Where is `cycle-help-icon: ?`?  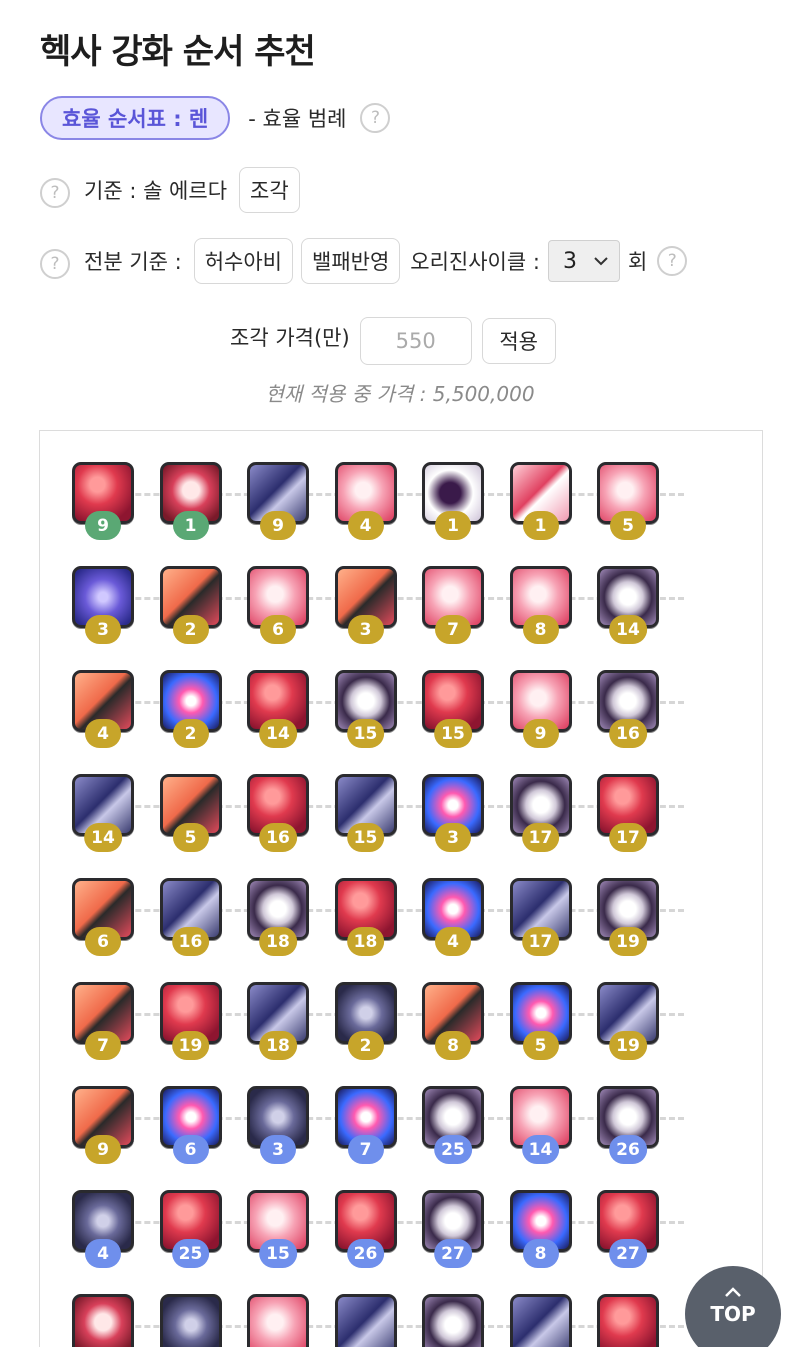
cycle-help-icon: ? is located at coordinates (672, 261).